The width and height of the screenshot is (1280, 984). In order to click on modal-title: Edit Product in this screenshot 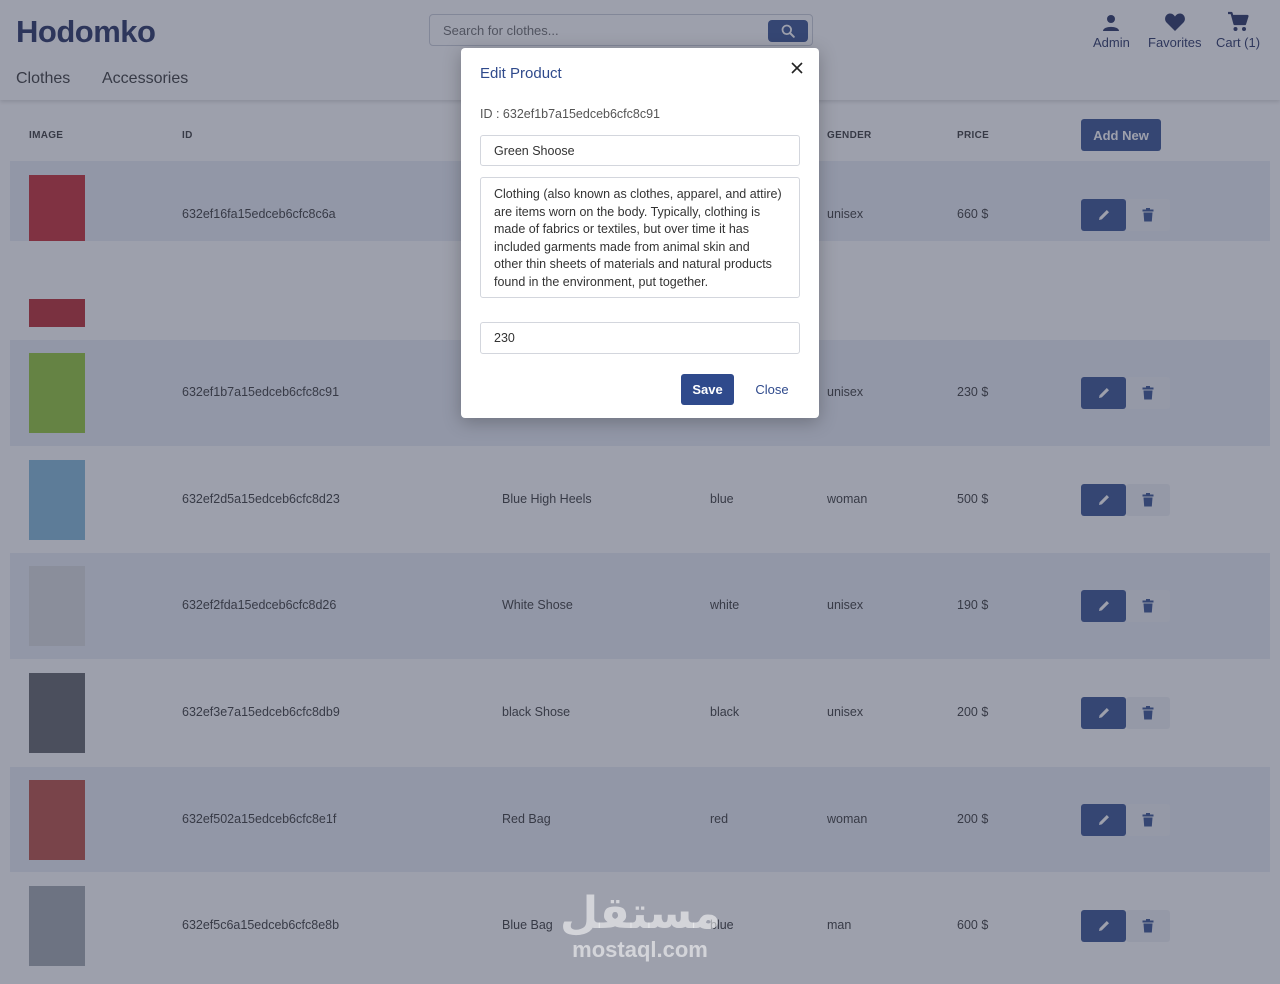, I will do `click(521, 73)`.